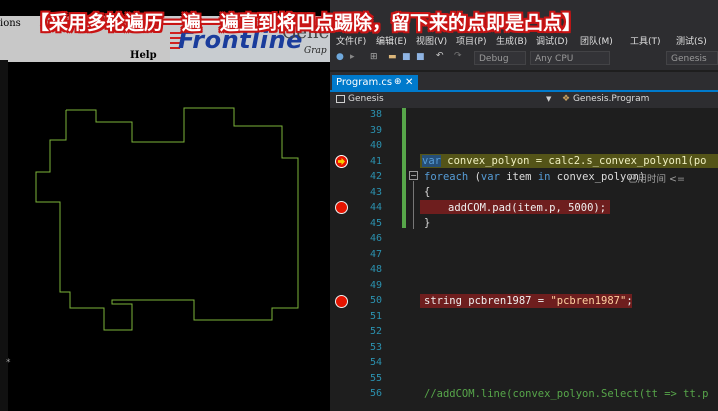 The height and width of the screenshot is (411, 718). Describe the element at coordinates (692, 58) in the screenshot. I see `startup-project-select: Genesis` at that location.